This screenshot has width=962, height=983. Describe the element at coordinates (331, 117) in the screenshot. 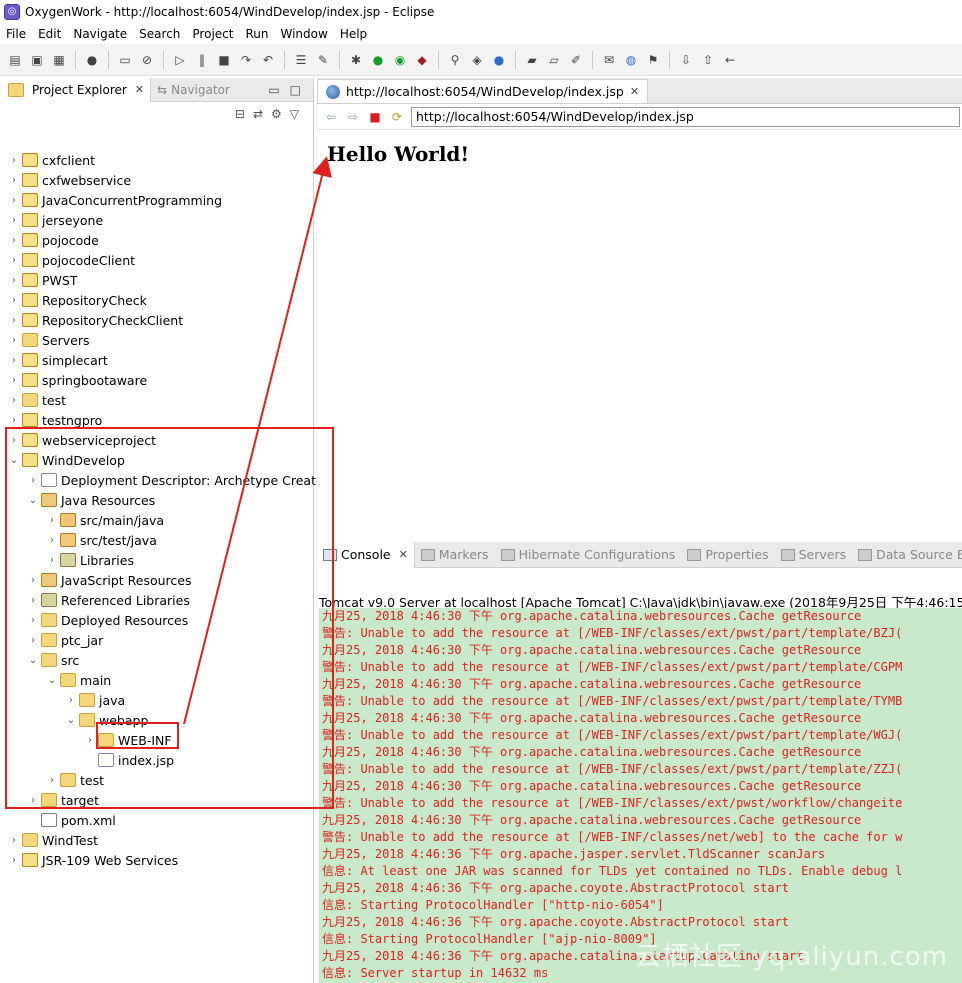

I see `back-arrow-icon: ⇦` at that location.